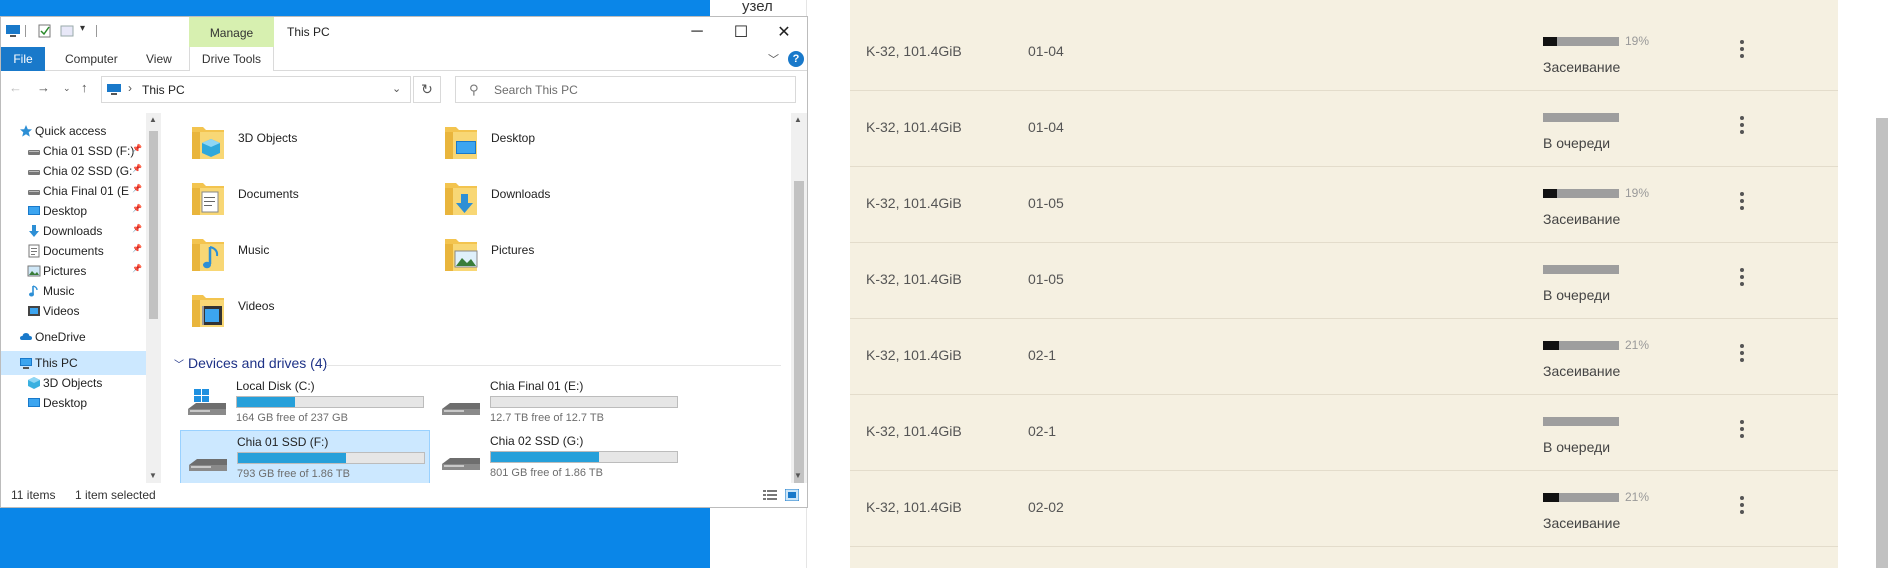 Image resolution: width=1888 pixels, height=568 pixels. Describe the element at coordinates (1046, 279) in the screenshot. I see `plot-queue: 01-05` at that location.